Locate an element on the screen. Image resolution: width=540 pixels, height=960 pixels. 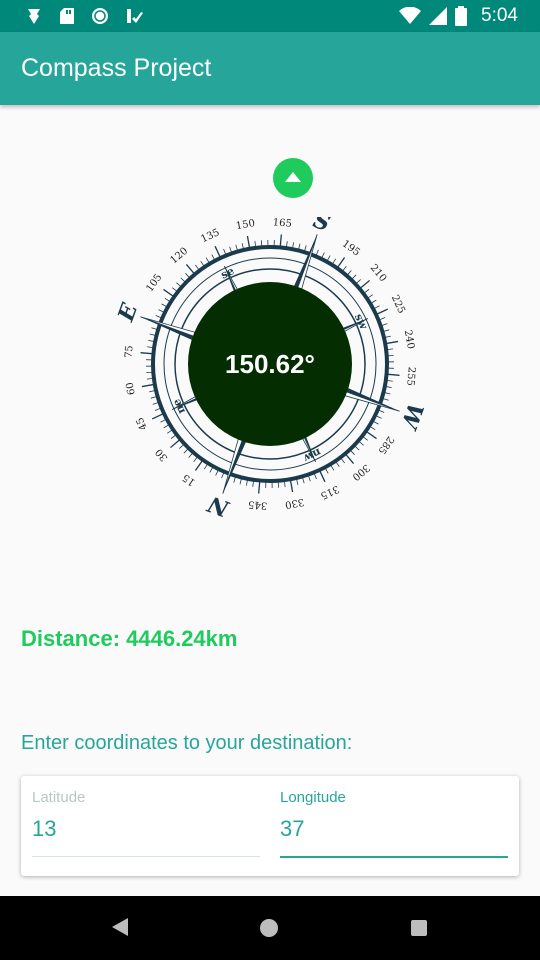
longitude-input is located at coordinates (394, 829).